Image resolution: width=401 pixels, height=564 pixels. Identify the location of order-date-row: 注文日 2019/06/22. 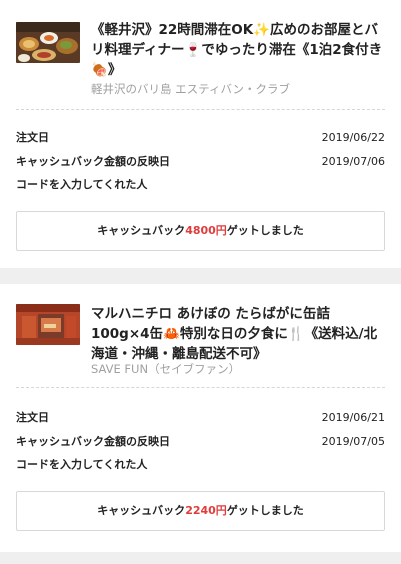
(200, 138).